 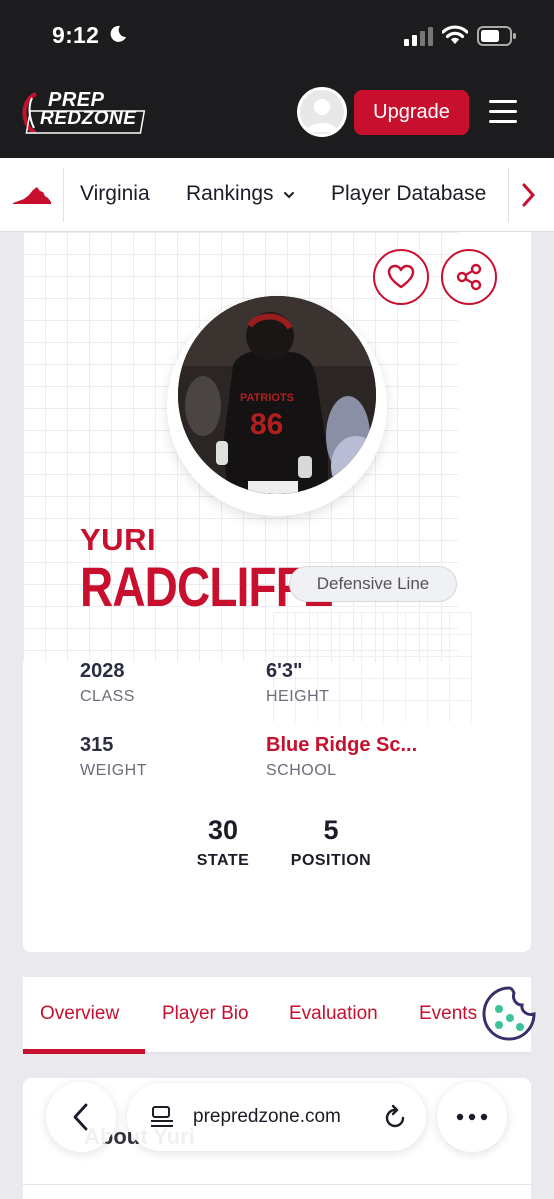 I want to click on chevron-left-icon, so click(x=80, y=1117).